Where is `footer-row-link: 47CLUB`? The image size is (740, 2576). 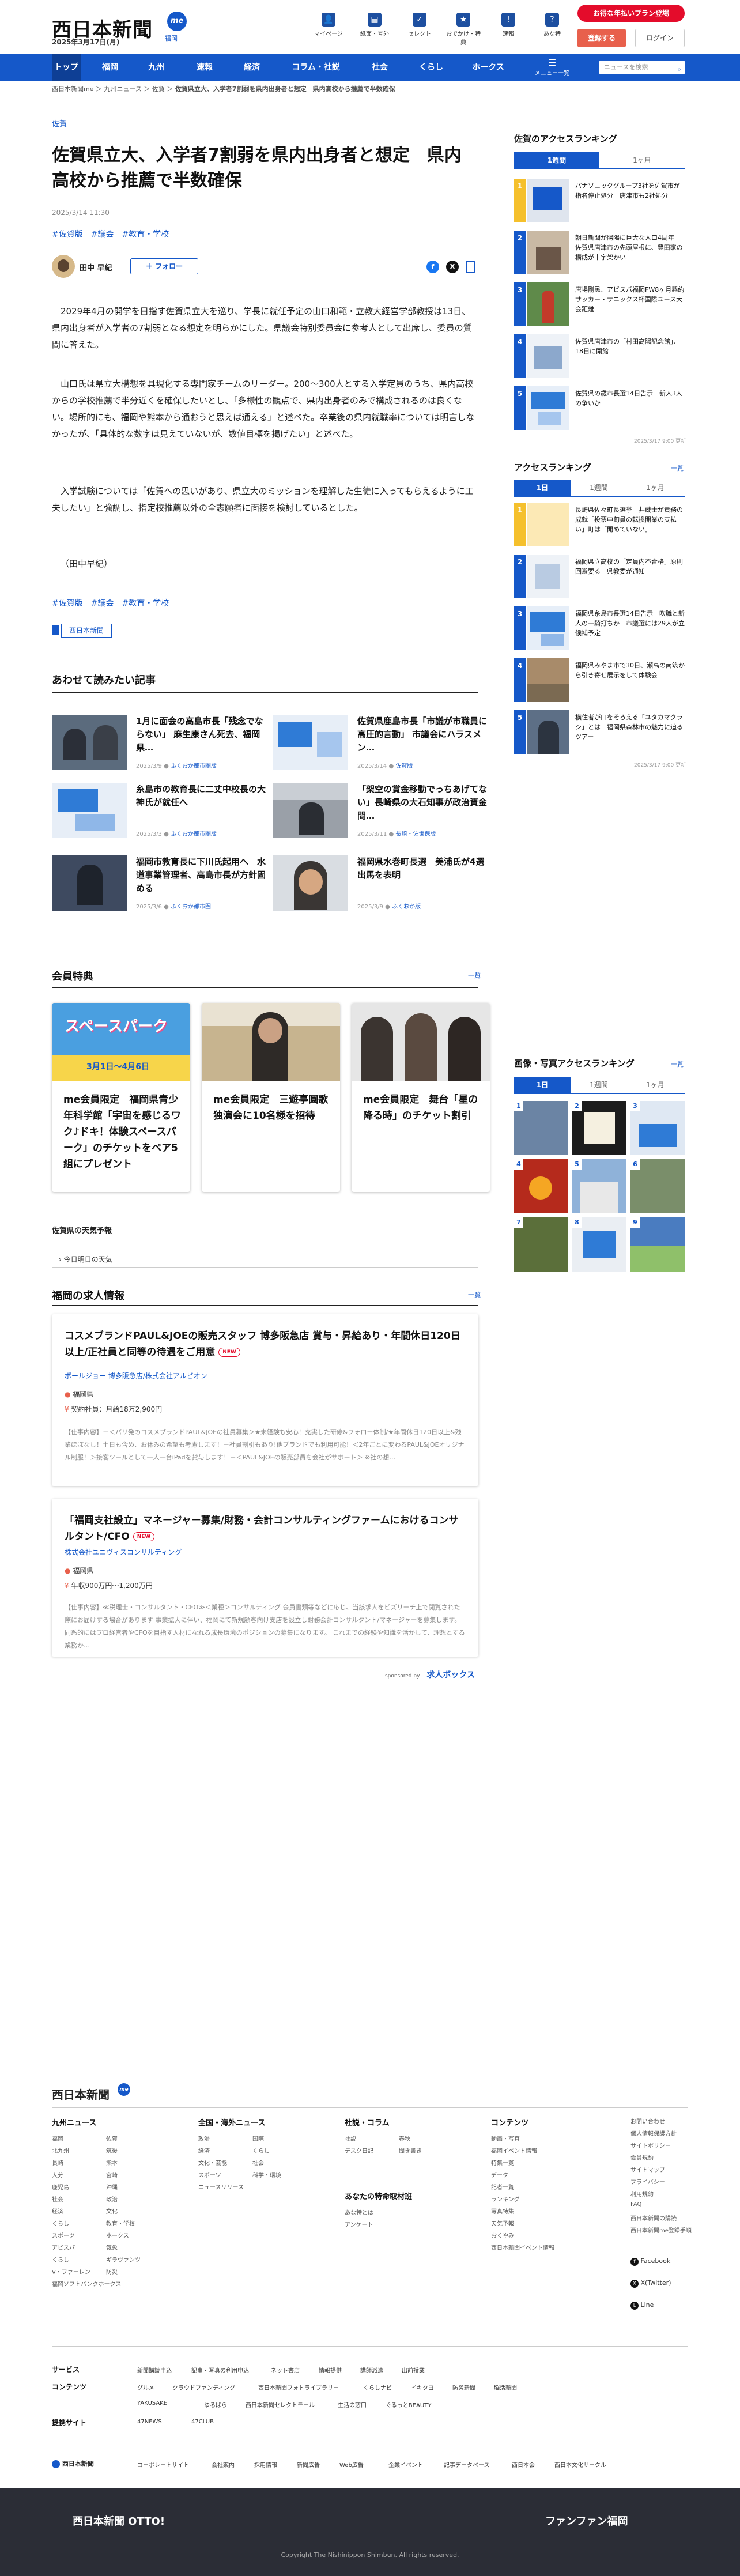 footer-row-link: 47CLUB is located at coordinates (202, 2422).